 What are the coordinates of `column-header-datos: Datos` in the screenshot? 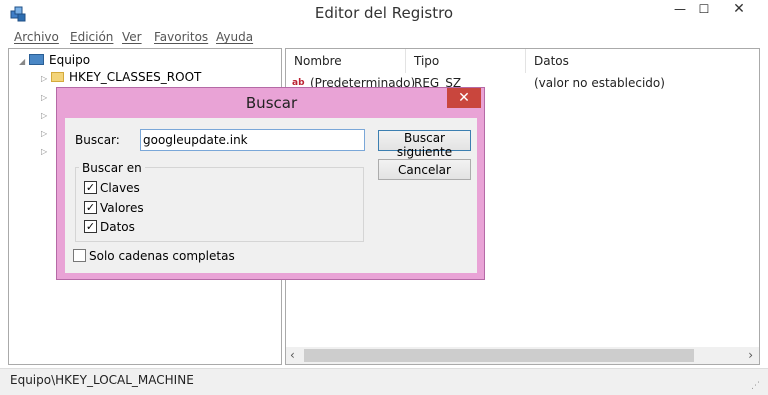 It's located at (642, 61).